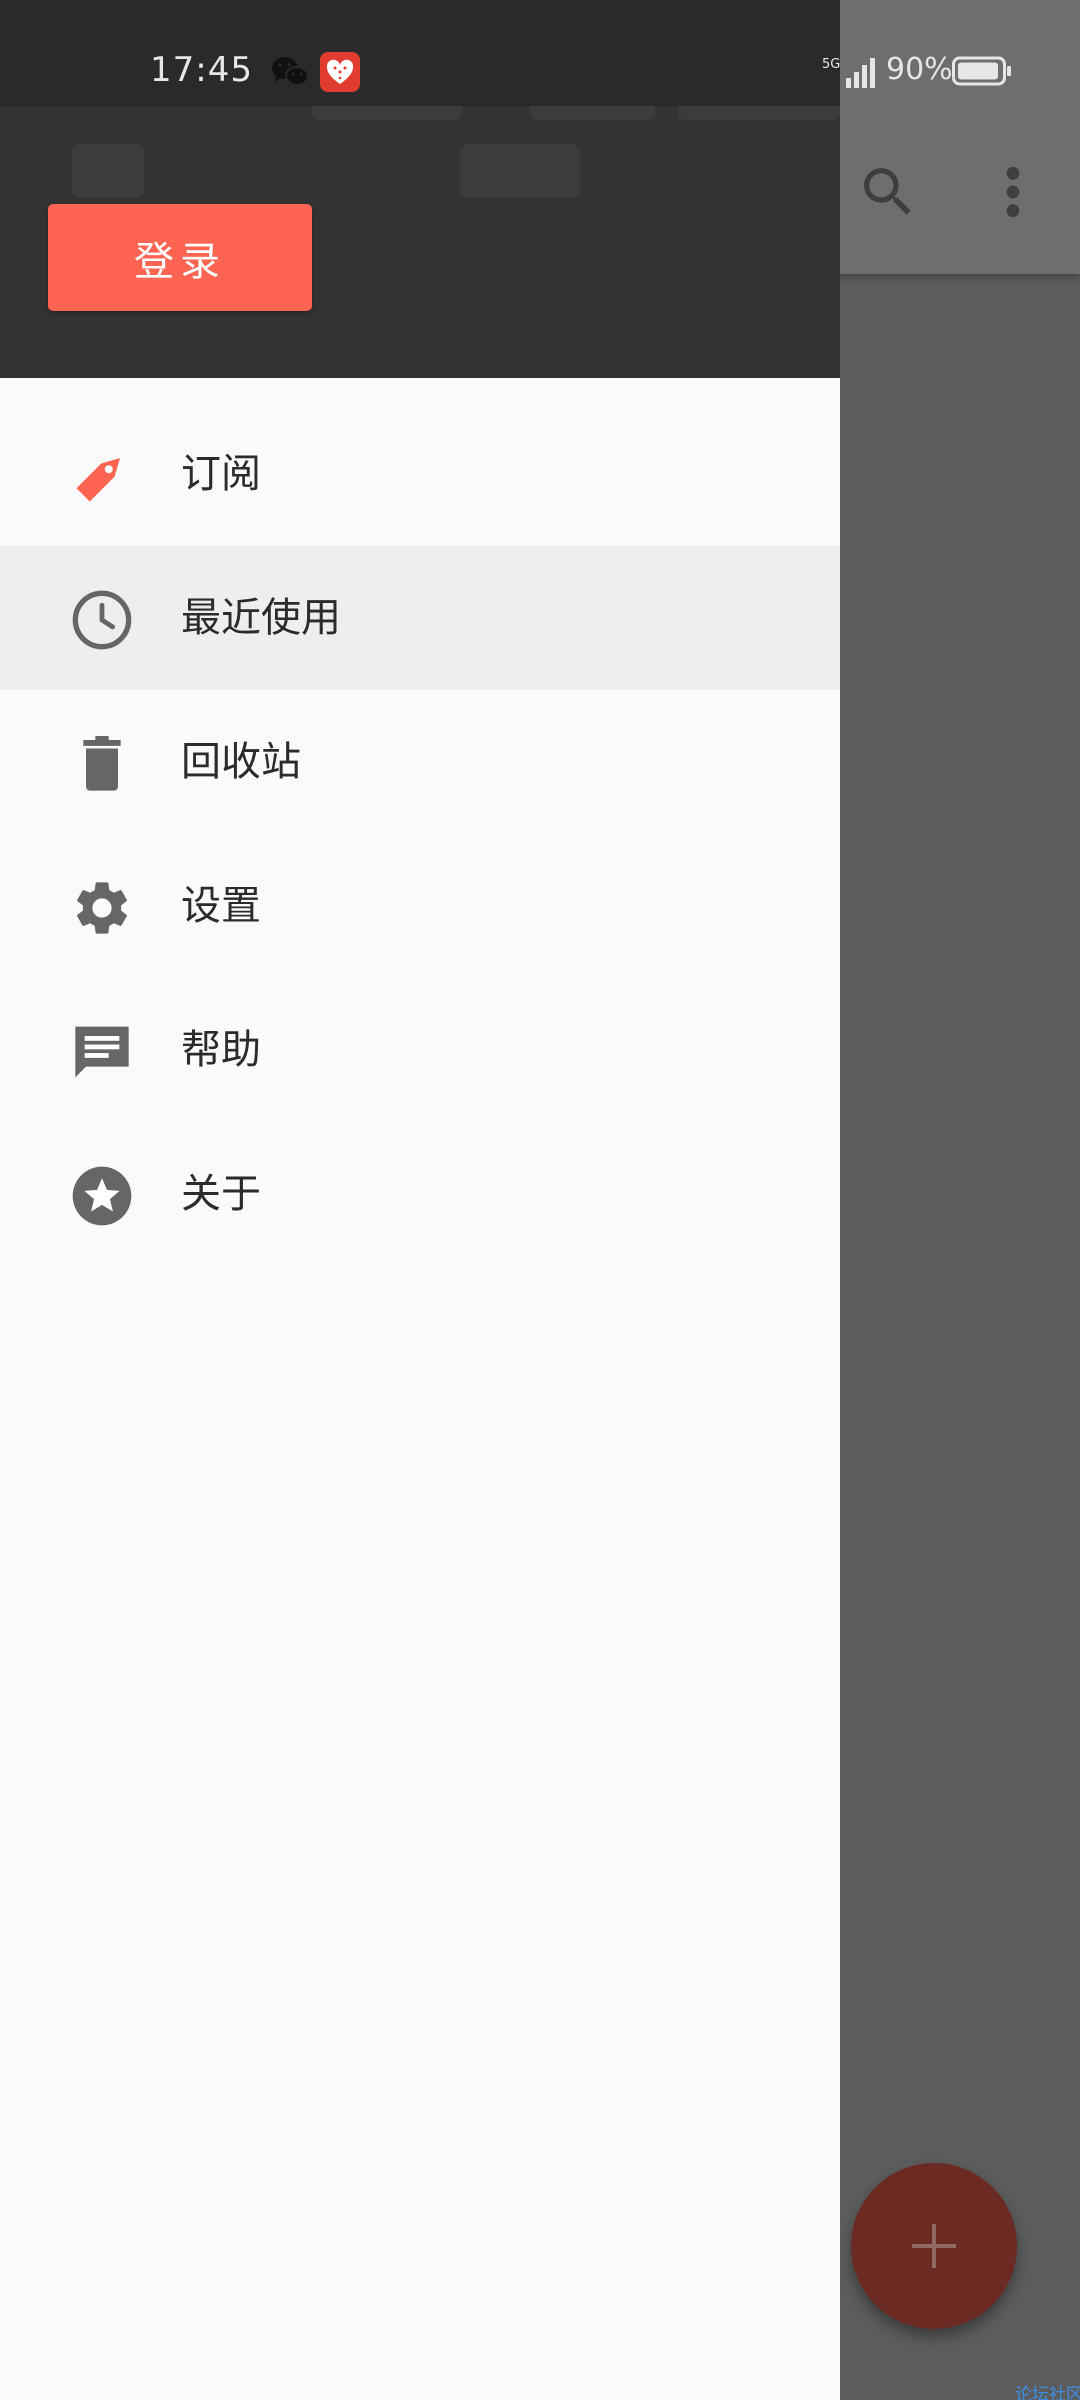  What do you see at coordinates (261, 618) in the screenshot?
I see `menu-item-label: 最近使用` at bounding box center [261, 618].